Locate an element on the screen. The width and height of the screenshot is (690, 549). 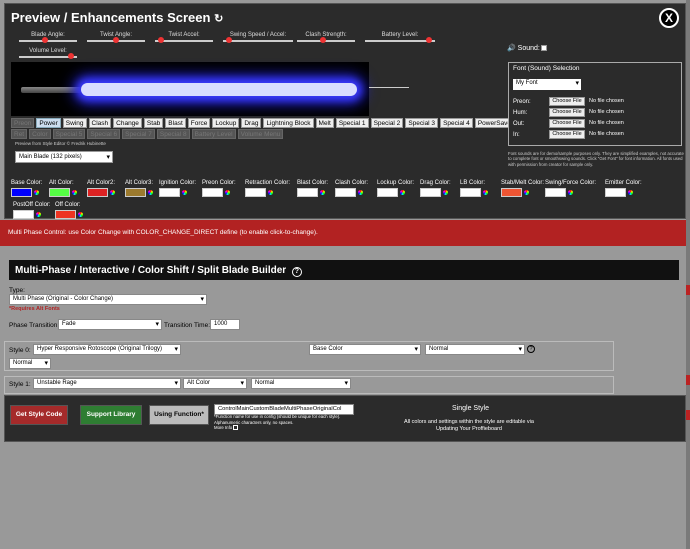
color-picker: Retraction Color: is located at coordinates (267, 189).